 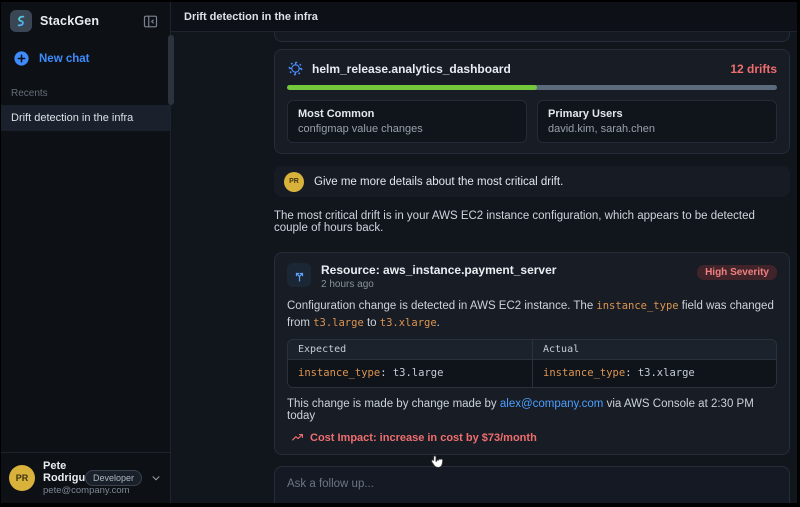 I want to click on sidebar-item-drift-detection: Drift detection in the infra, so click(x=85, y=118).